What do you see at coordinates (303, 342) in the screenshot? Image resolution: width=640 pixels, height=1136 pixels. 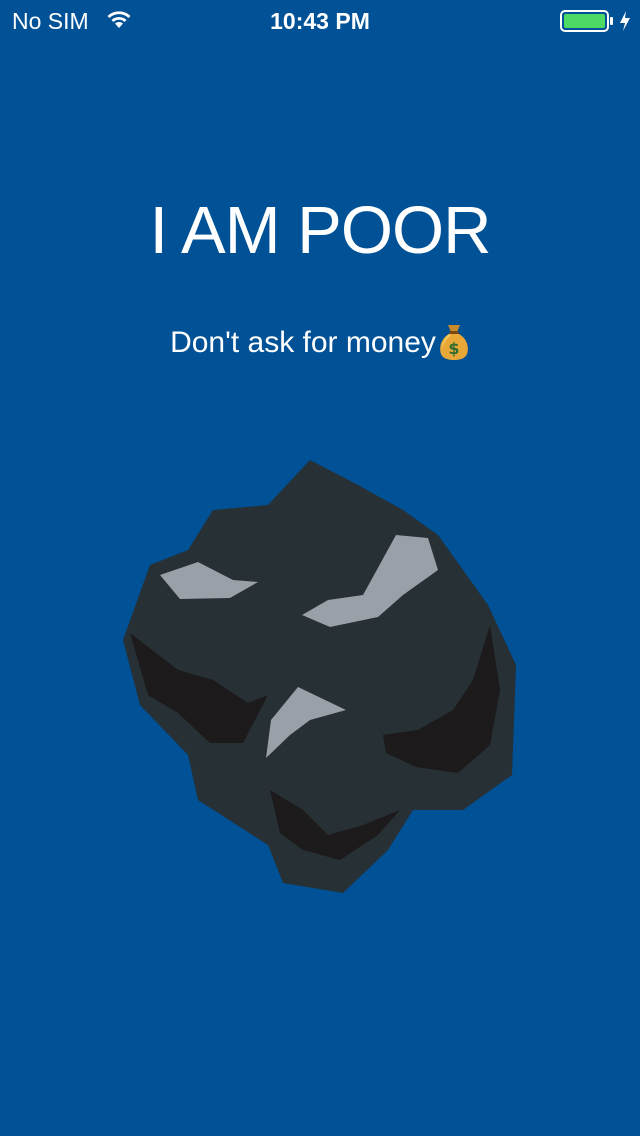 I see `subtitle-text: Don't ask for money` at bounding box center [303, 342].